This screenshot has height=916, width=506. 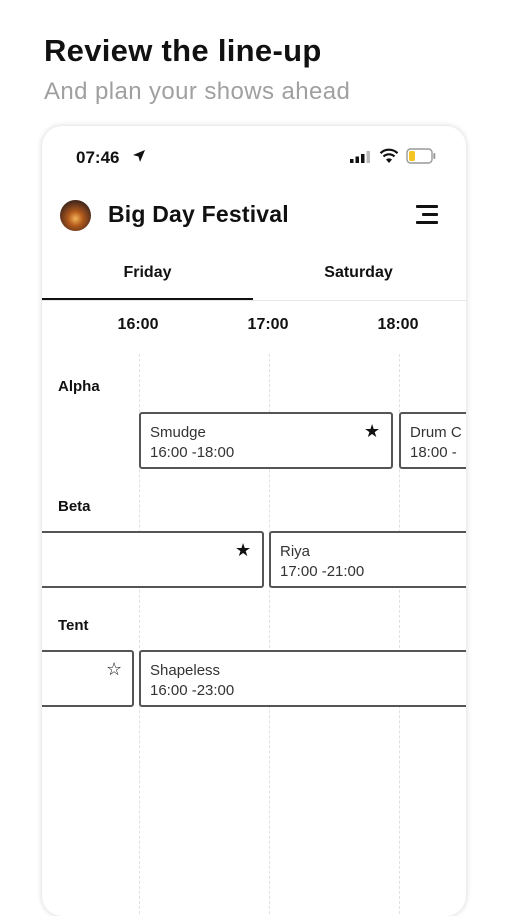 What do you see at coordinates (74, 506) in the screenshot?
I see `stage-label-beta: Beta` at bounding box center [74, 506].